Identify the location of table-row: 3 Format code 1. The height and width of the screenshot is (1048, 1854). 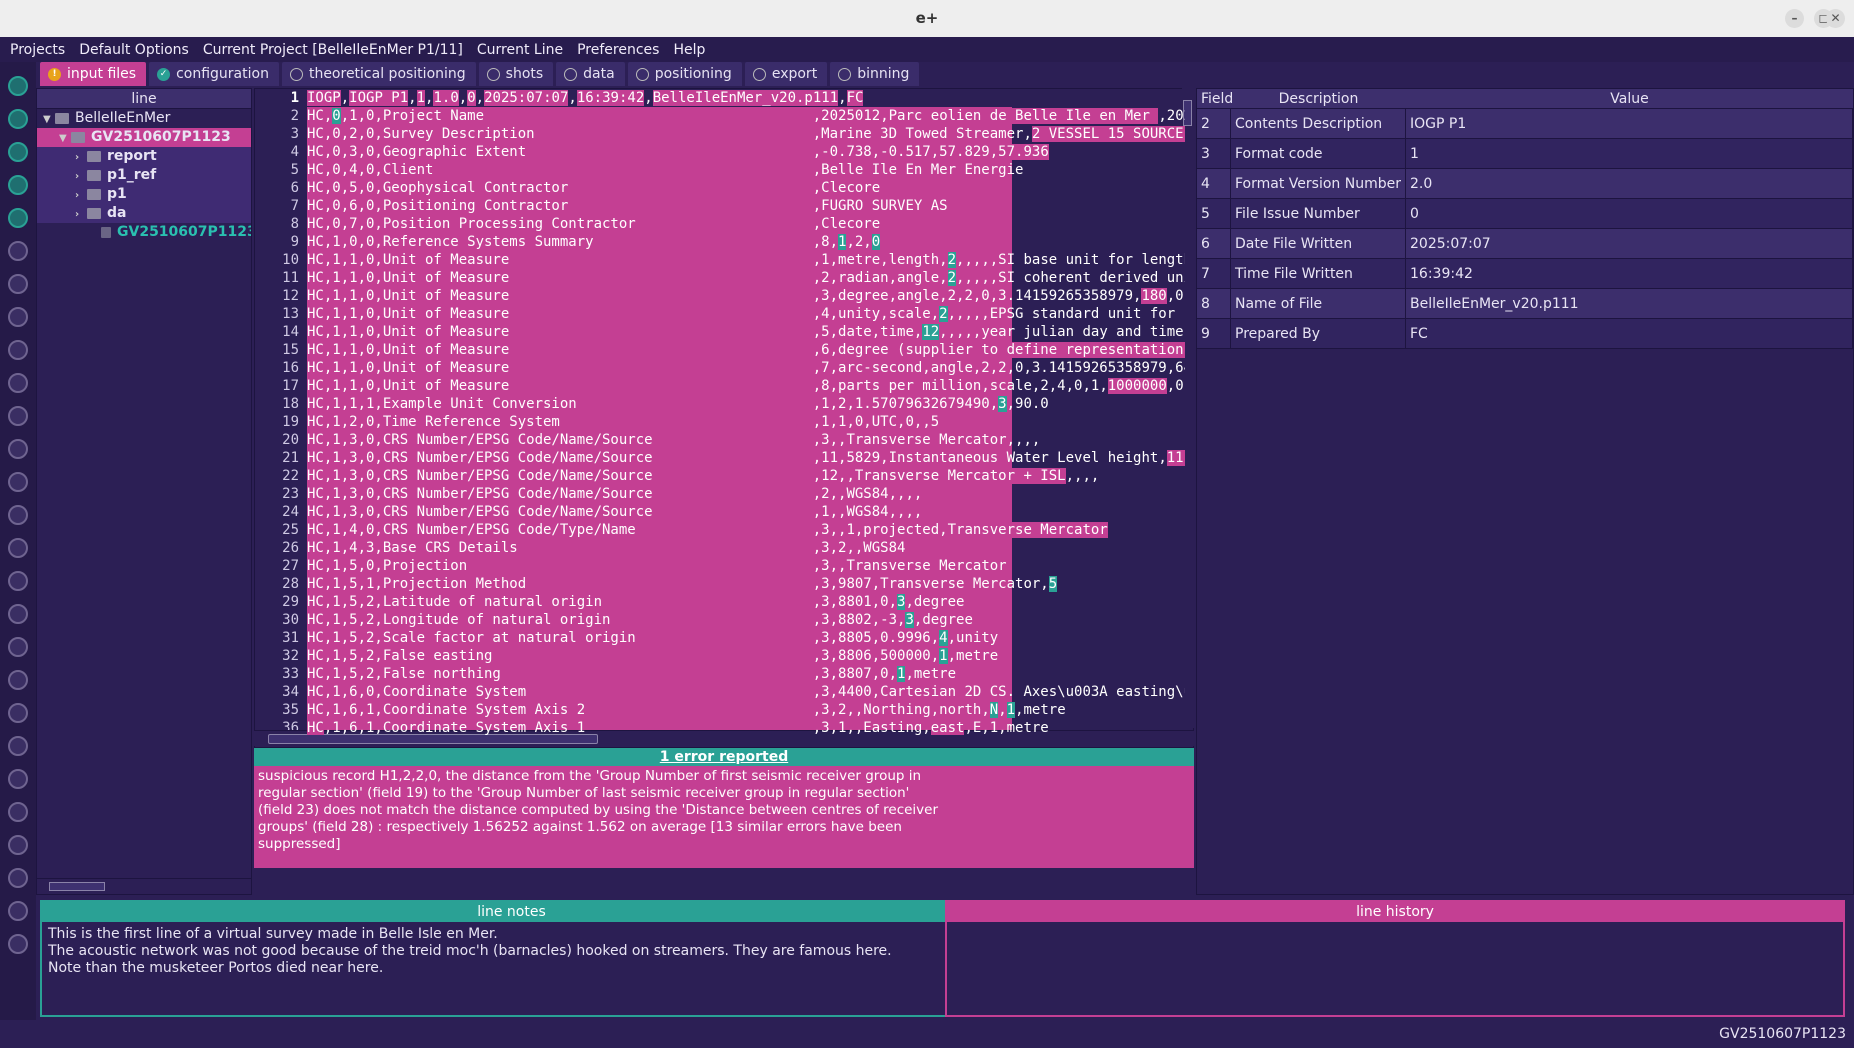
(1525, 154).